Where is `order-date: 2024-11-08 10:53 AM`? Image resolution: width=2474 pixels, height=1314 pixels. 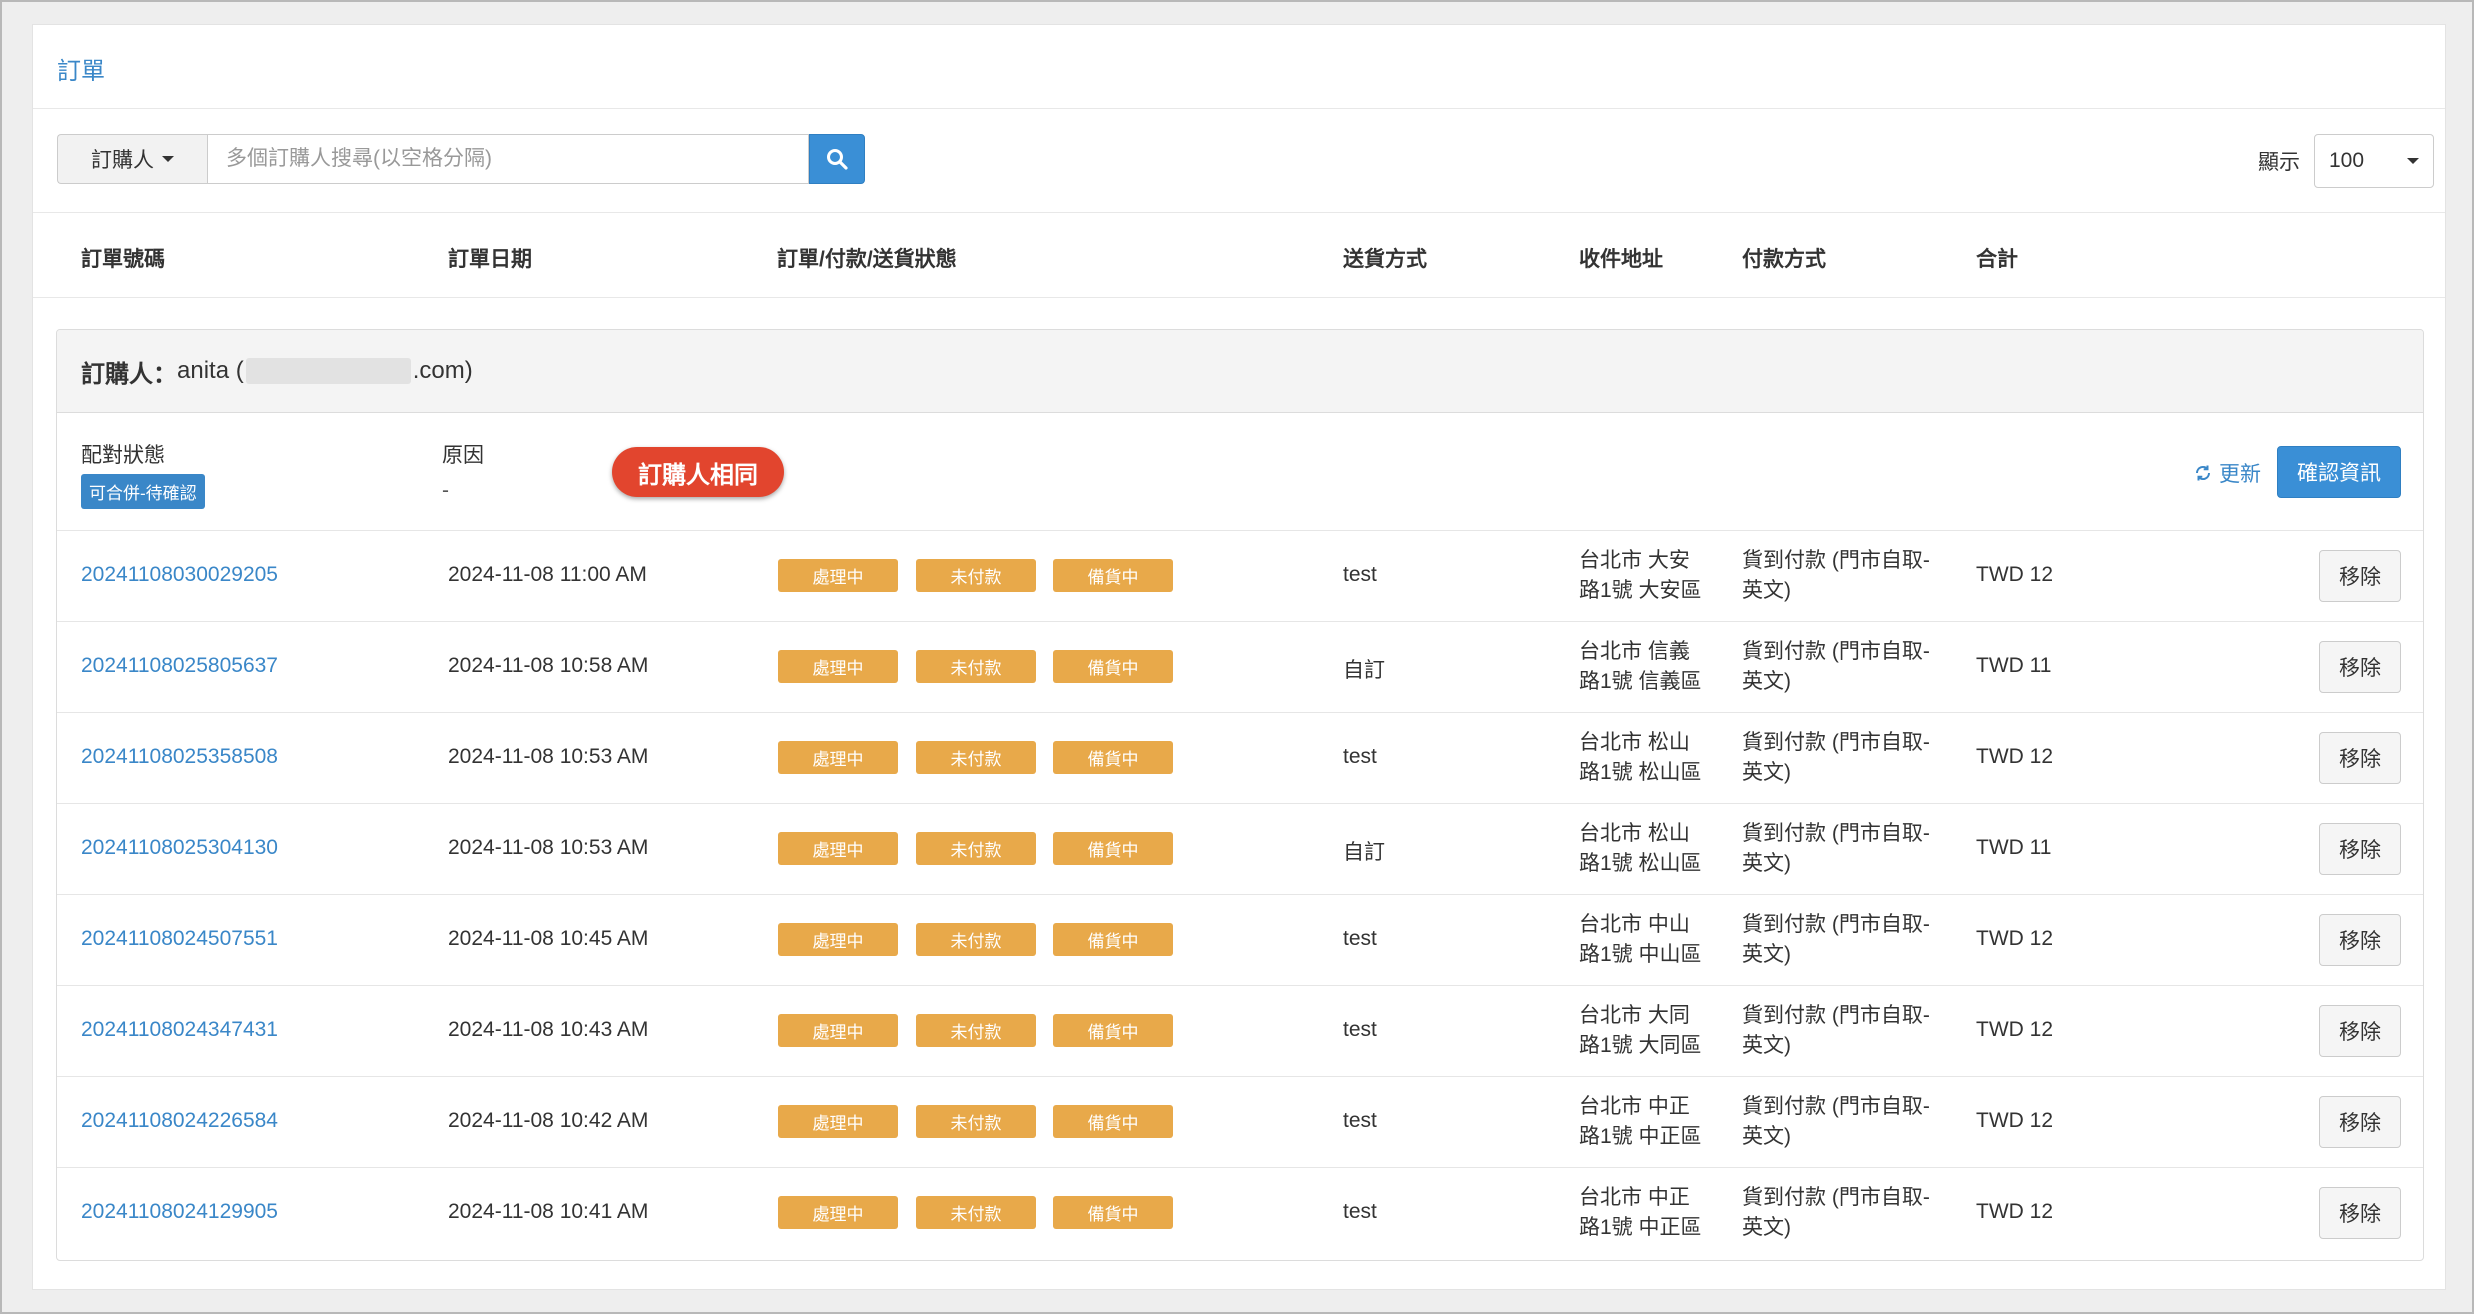 order-date: 2024-11-08 10:53 AM is located at coordinates (548, 756).